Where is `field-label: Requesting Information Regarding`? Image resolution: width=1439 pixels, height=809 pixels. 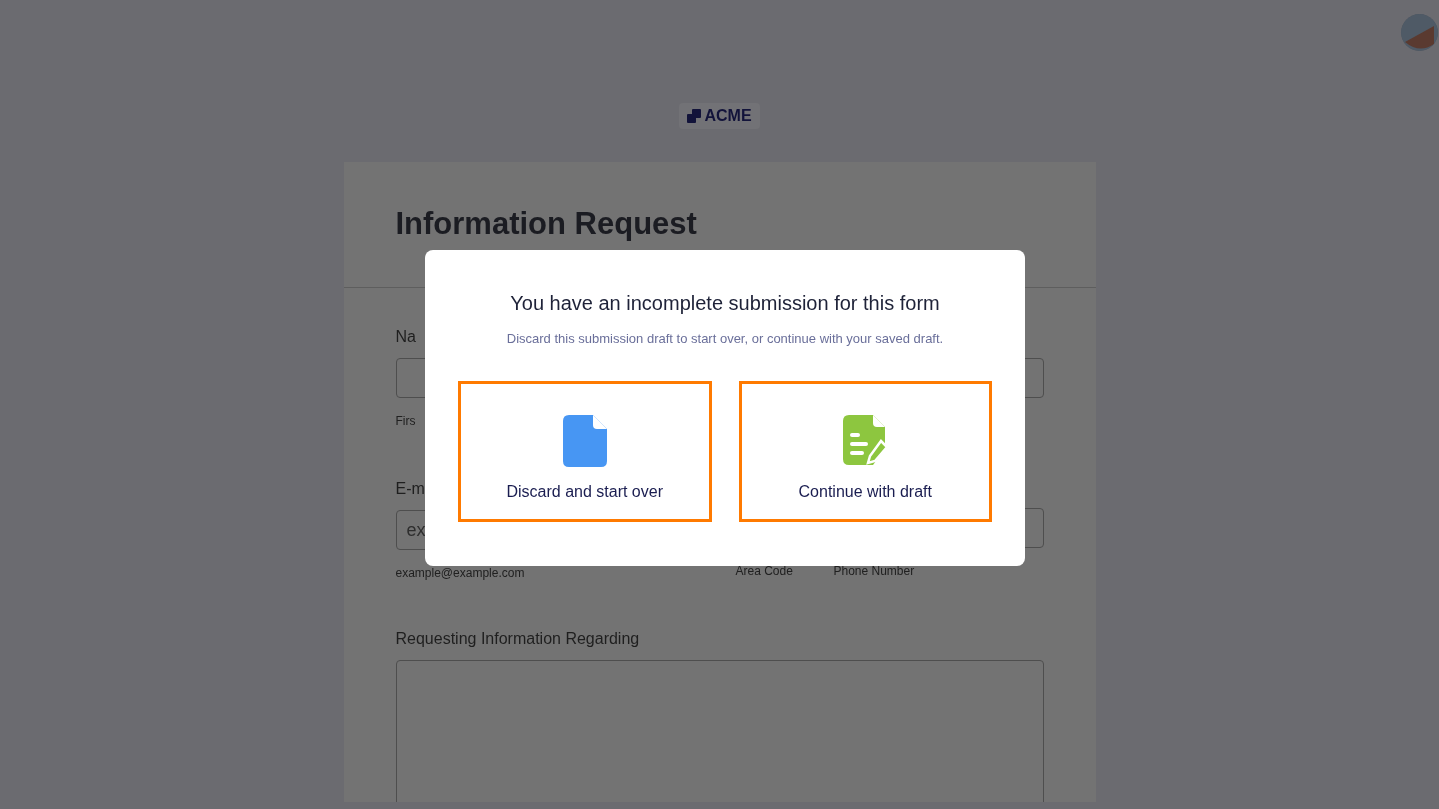 field-label: Requesting Information Regarding is located at coordinates (517, 639).